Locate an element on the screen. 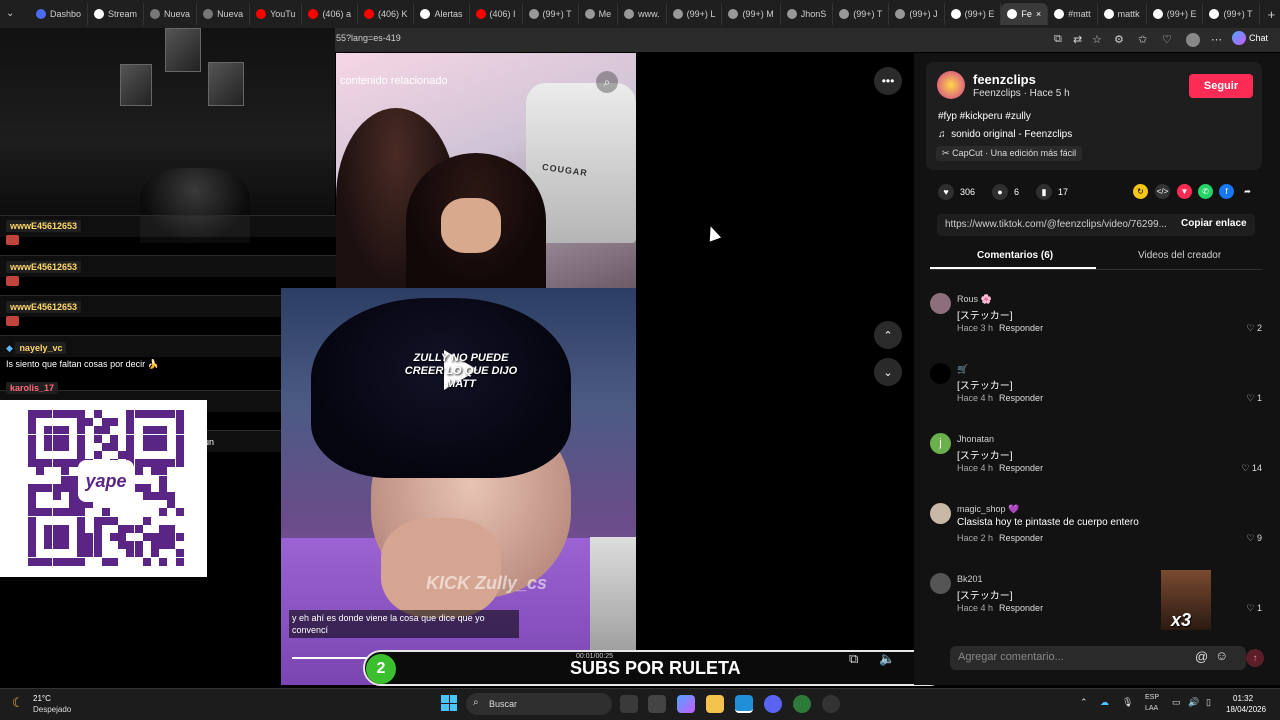  task-view-icon is located at coordinates (629, 704).